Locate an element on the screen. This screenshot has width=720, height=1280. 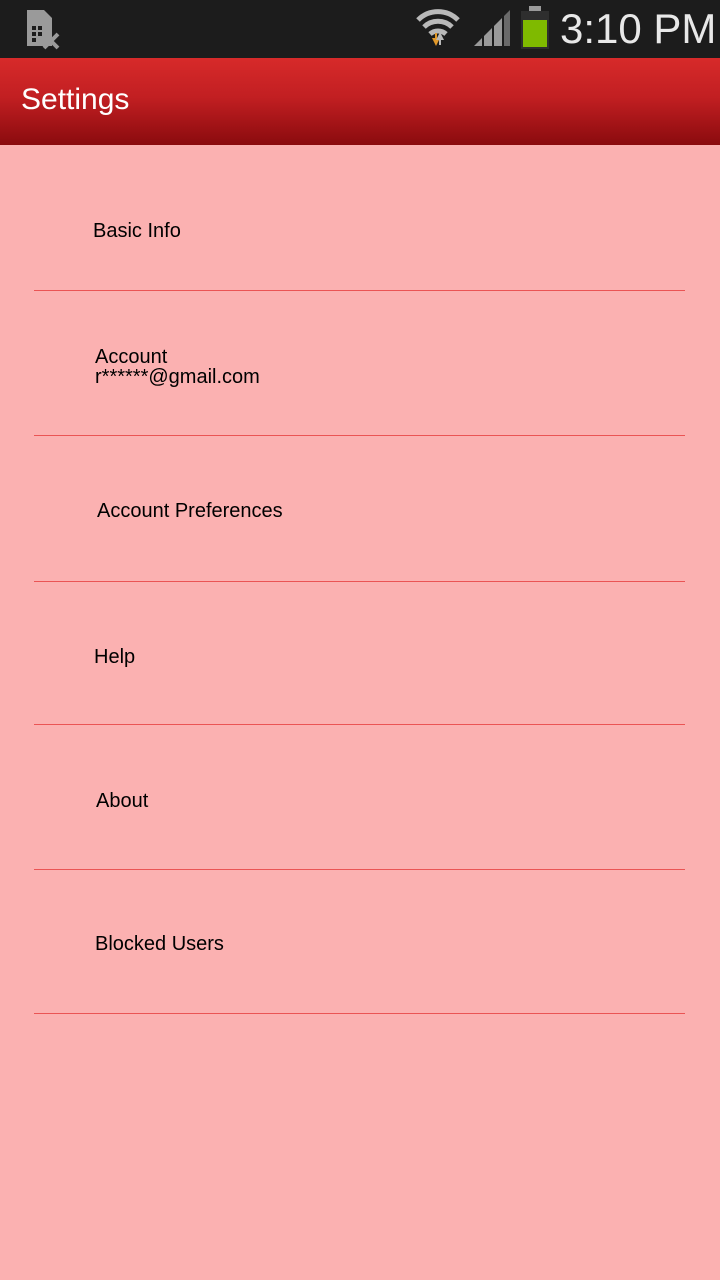
settings-item-label: Help is located at coordinates (115, 657).